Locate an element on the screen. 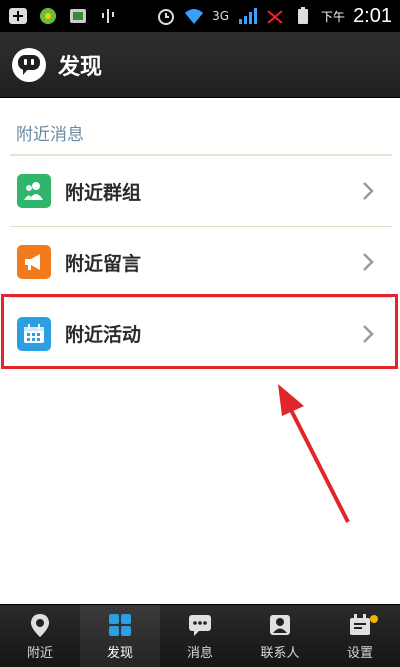  wifi-icon is located at coordinates (194, 16).